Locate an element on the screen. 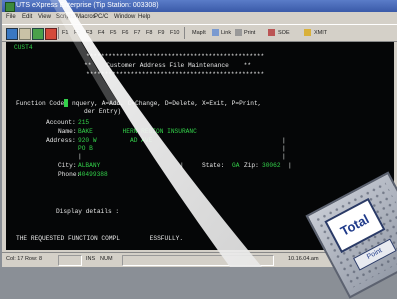  link-icon is located at coordinates (215, 32).